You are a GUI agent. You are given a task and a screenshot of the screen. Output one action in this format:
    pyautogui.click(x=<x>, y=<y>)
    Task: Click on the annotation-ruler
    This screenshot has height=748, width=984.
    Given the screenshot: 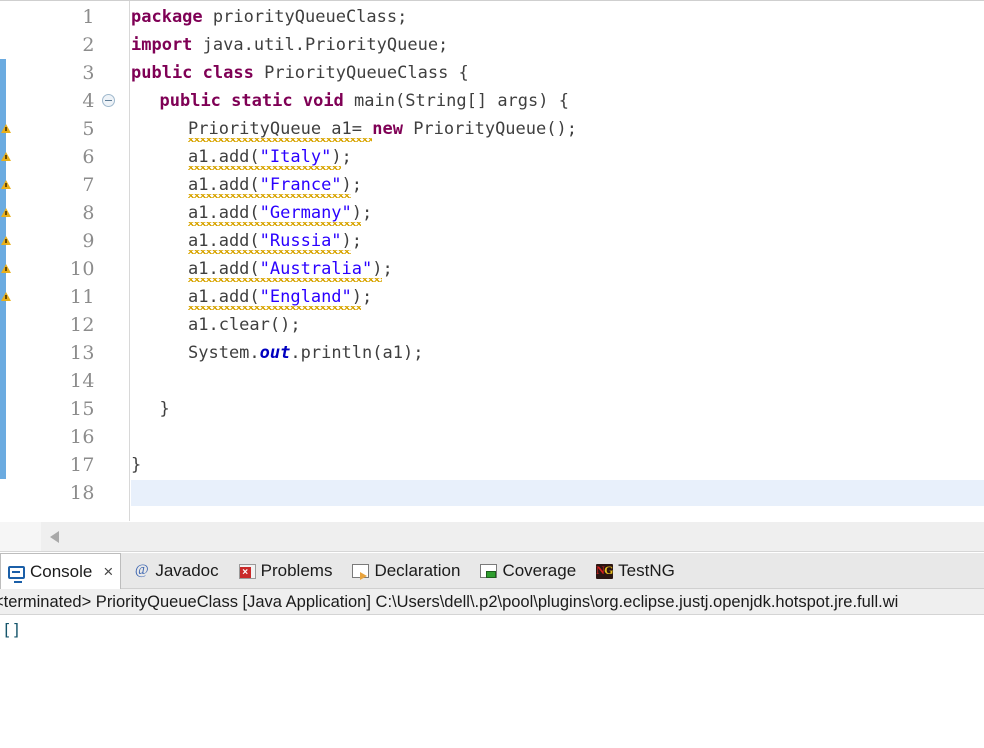 What is the action you would take?
    pyautogui.click(x=6, y=261)
    